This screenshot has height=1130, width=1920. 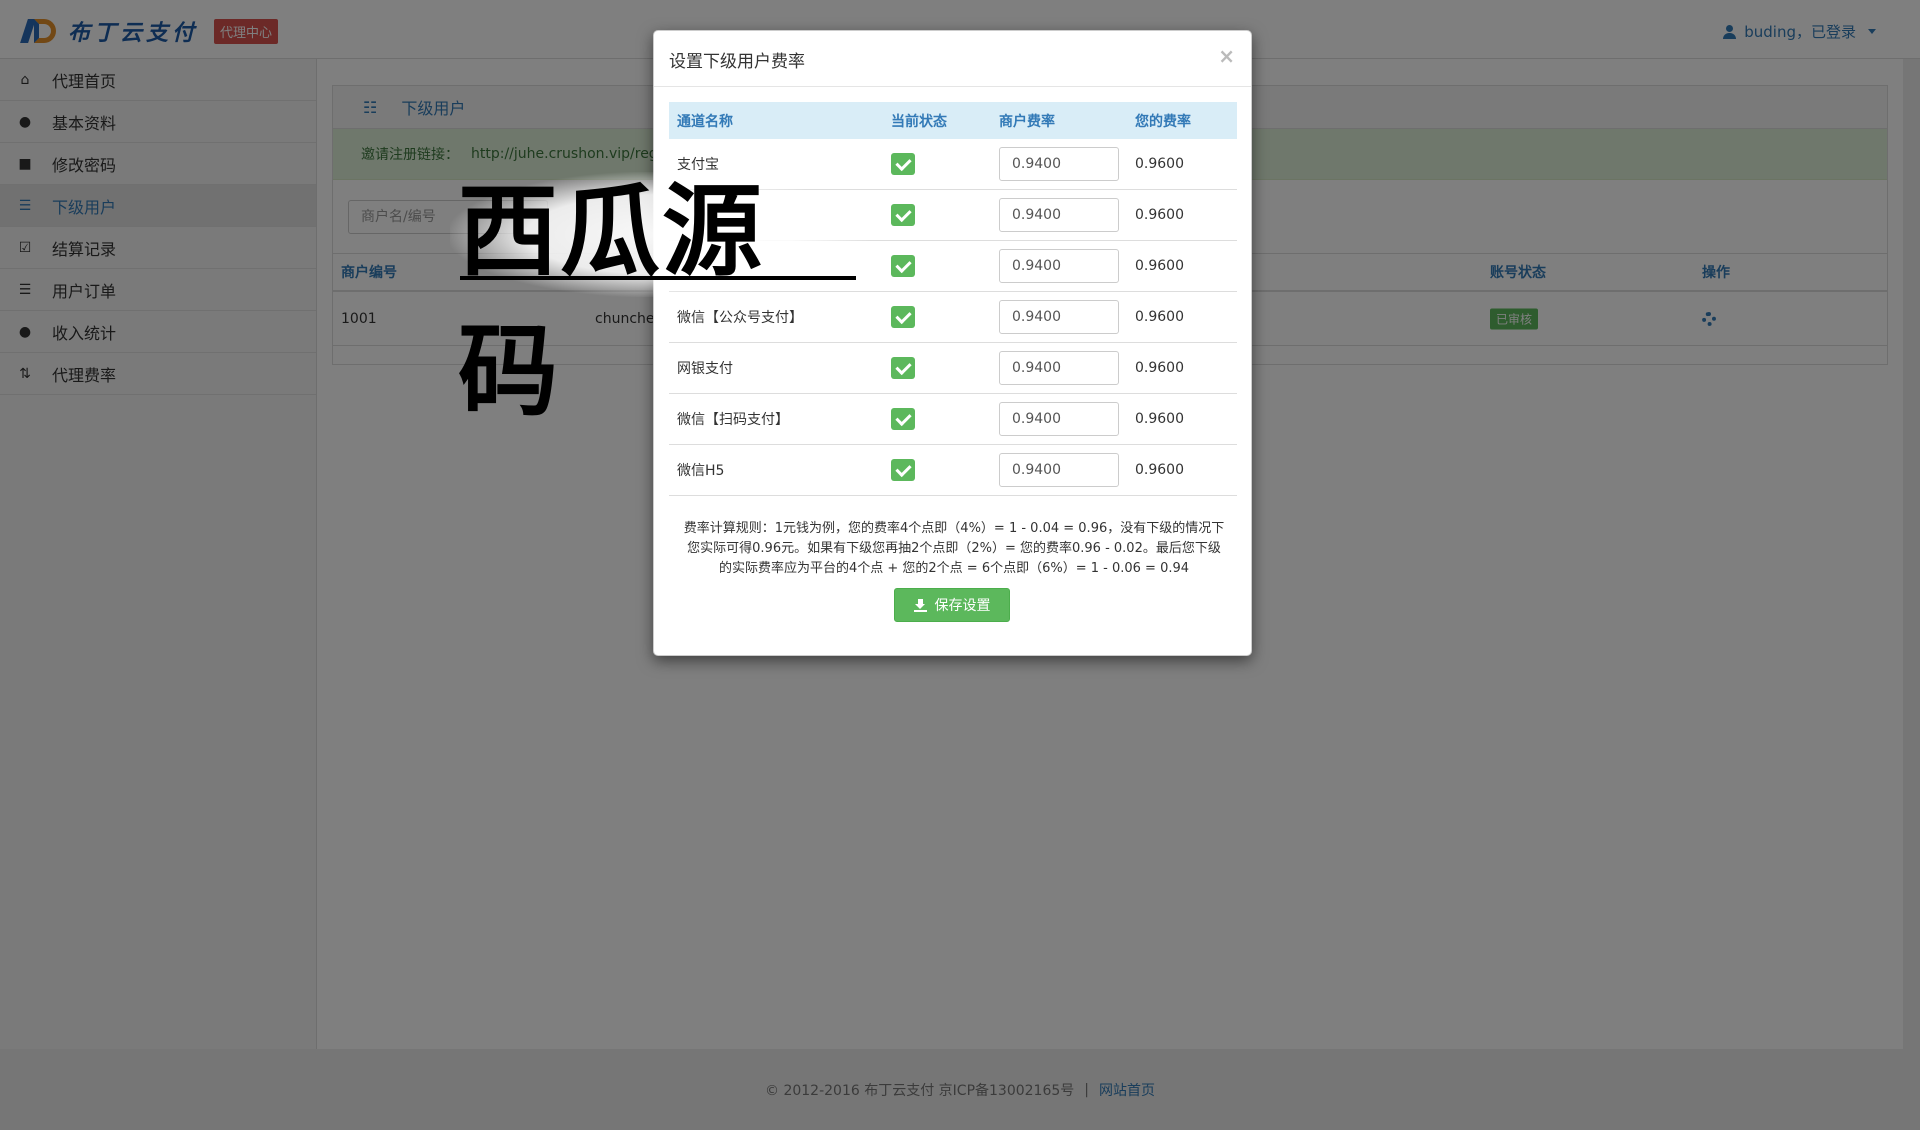 What do you see at coordinates (737, 62) in the screenshot?
I see `modal-title: 设置下级用户费率` at bounding box center [737, 62].